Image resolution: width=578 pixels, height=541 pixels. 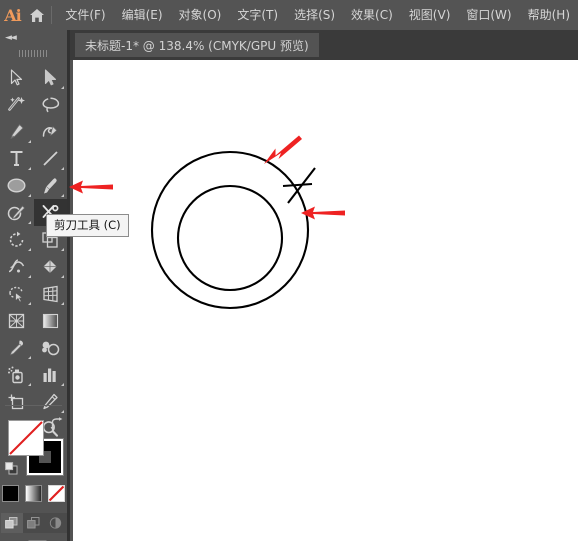 I want to click on type-tool, so click(x=17, y=158).